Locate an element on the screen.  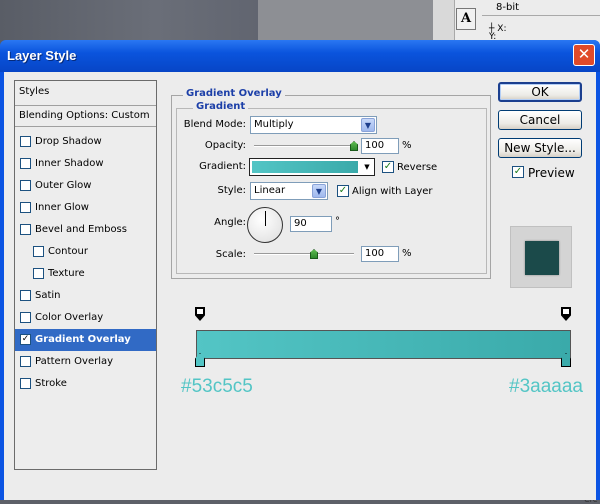
preview-checkbox: ✓ is located at coordinates (518, 172).